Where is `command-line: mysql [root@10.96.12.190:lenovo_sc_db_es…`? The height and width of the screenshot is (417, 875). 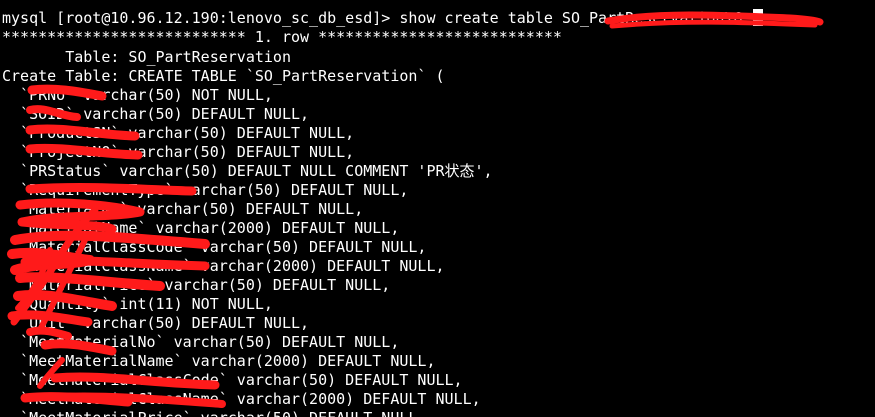 command-line: mysql [root@10.96.12.190:lenovo_sc_db_es… is located at coordinates (382, 18).